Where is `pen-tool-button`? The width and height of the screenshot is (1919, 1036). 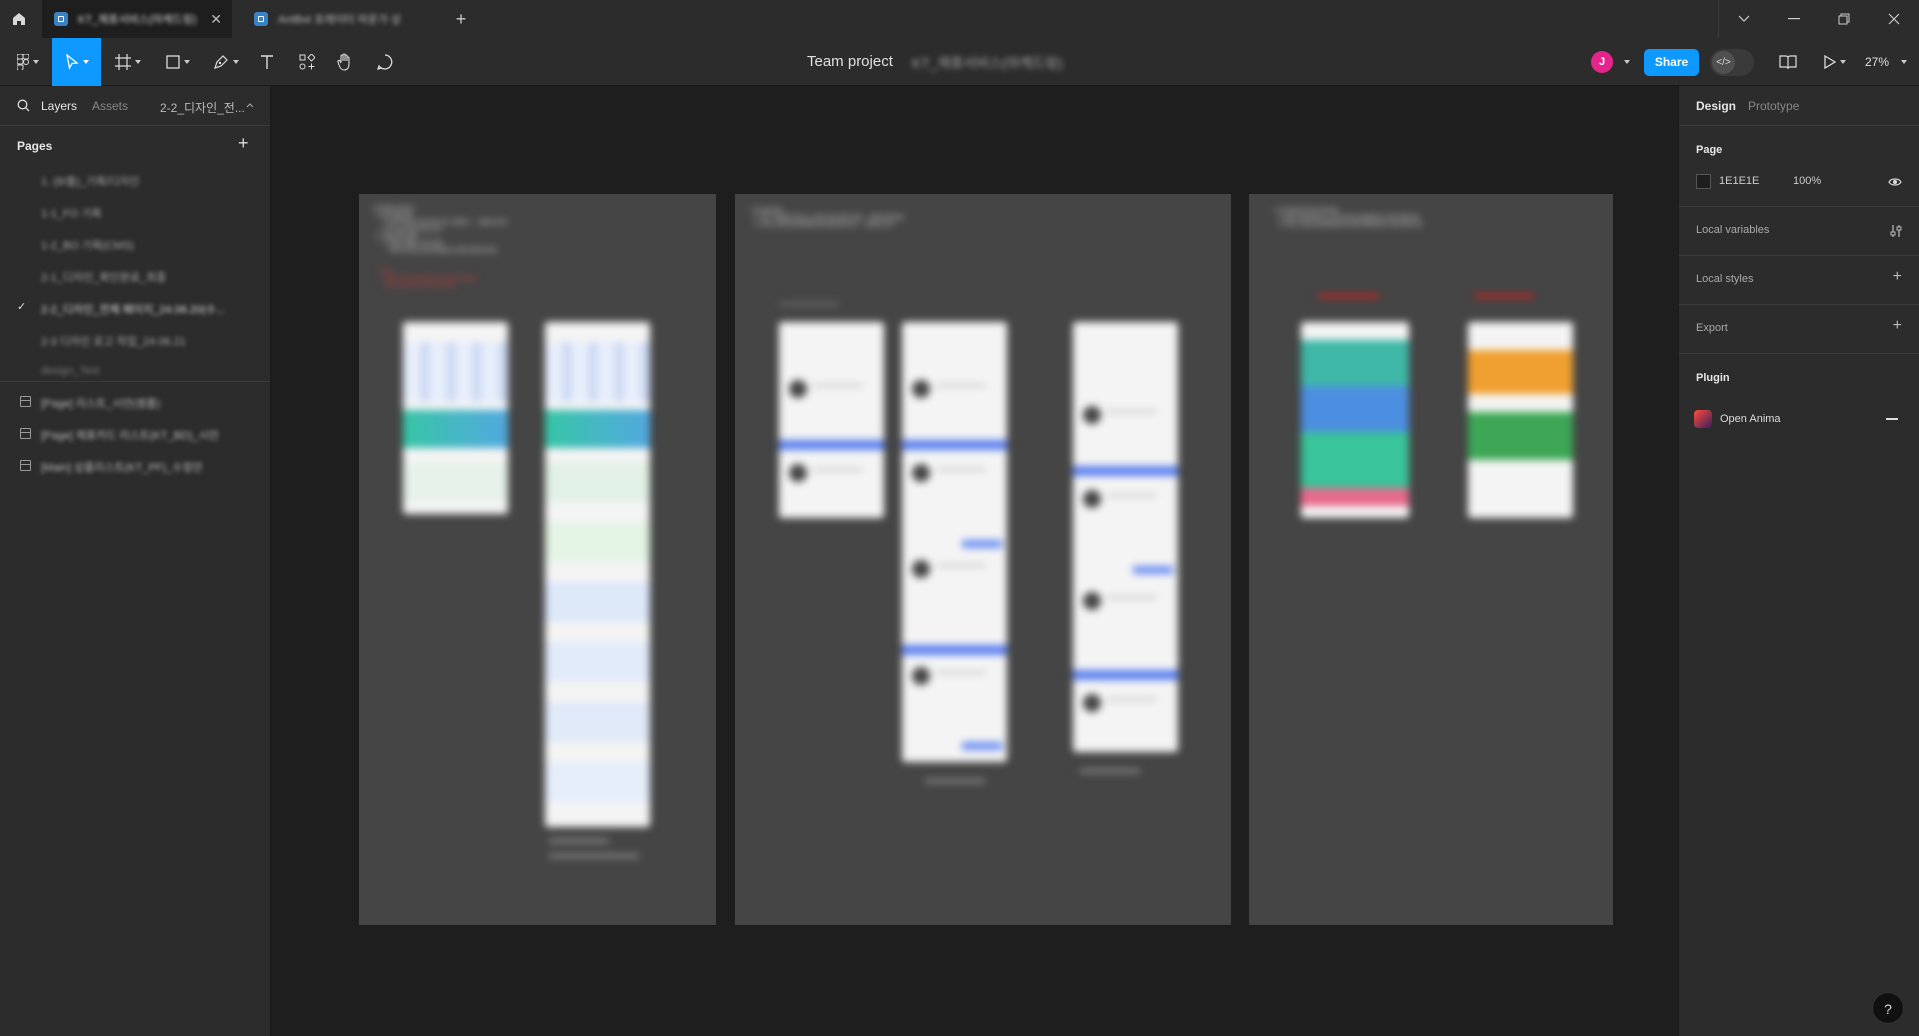 pen-tool-button is located at coordinates (226, 62).